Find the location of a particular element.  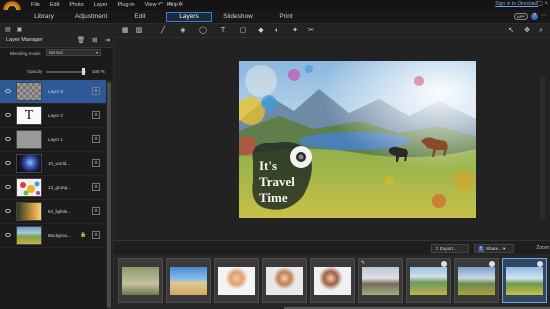

layer-row: Layer 8 ⚙ is located at coordinates (53, 92).